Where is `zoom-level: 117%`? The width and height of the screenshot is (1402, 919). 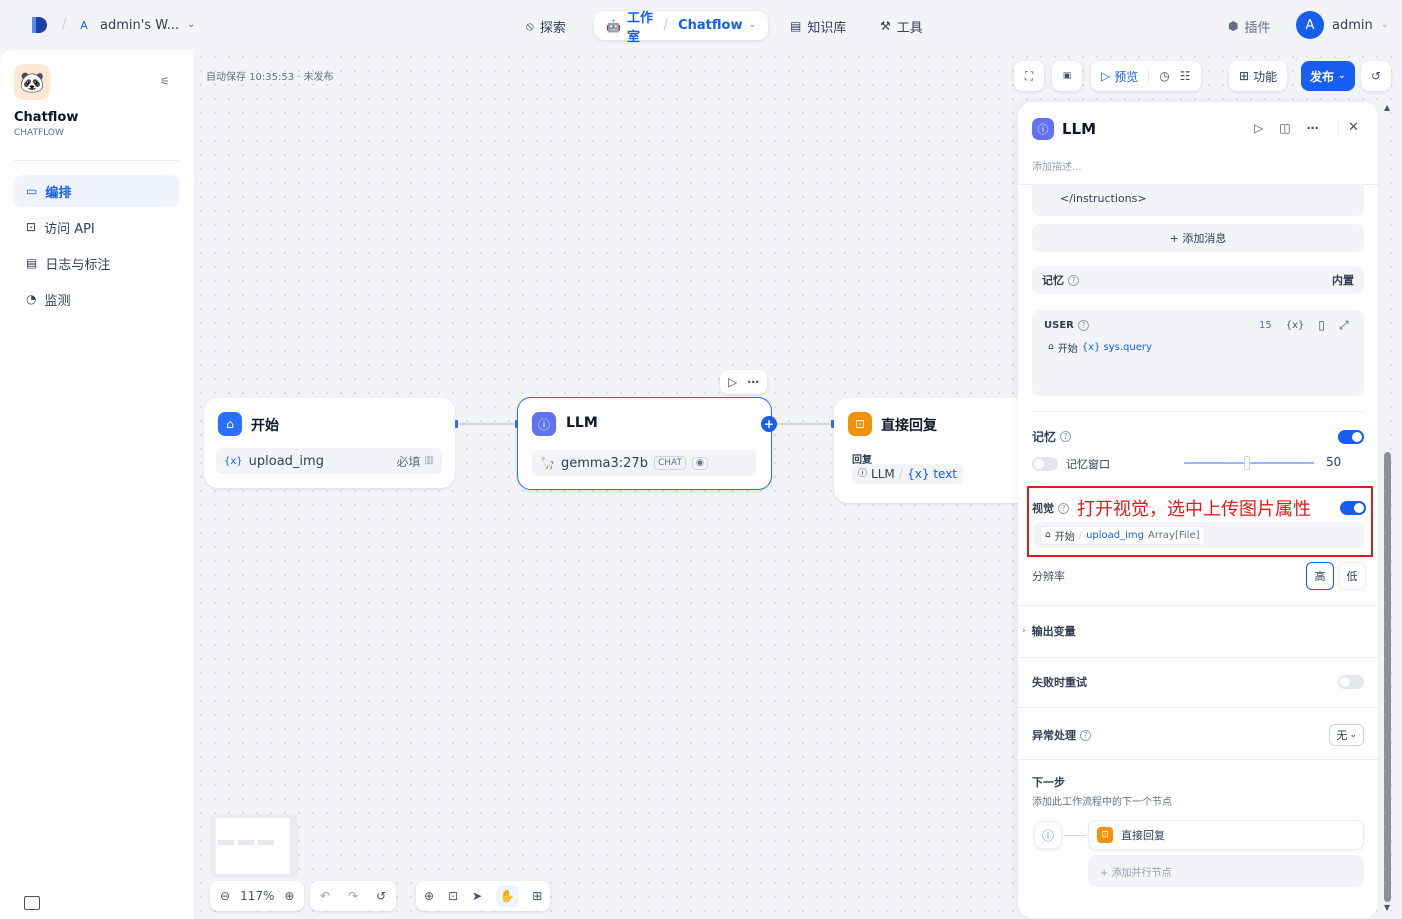
zoom-level: 117% is located at coordinates (257, 896).